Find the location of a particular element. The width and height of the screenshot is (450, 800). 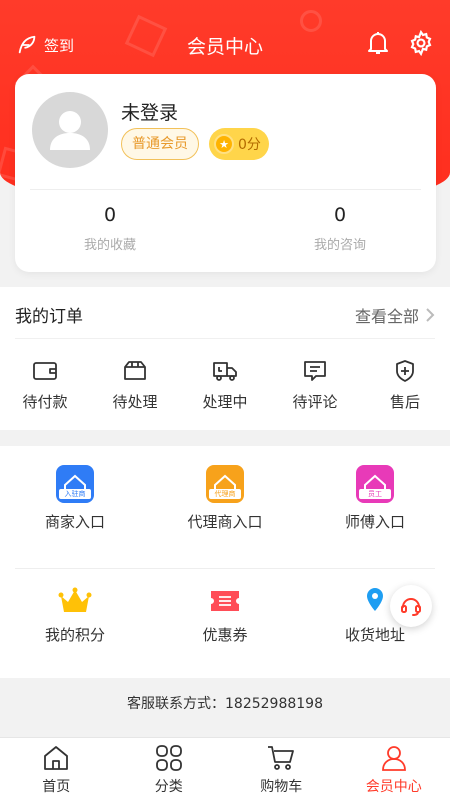

notification-button is located at coordinates (378, 45).